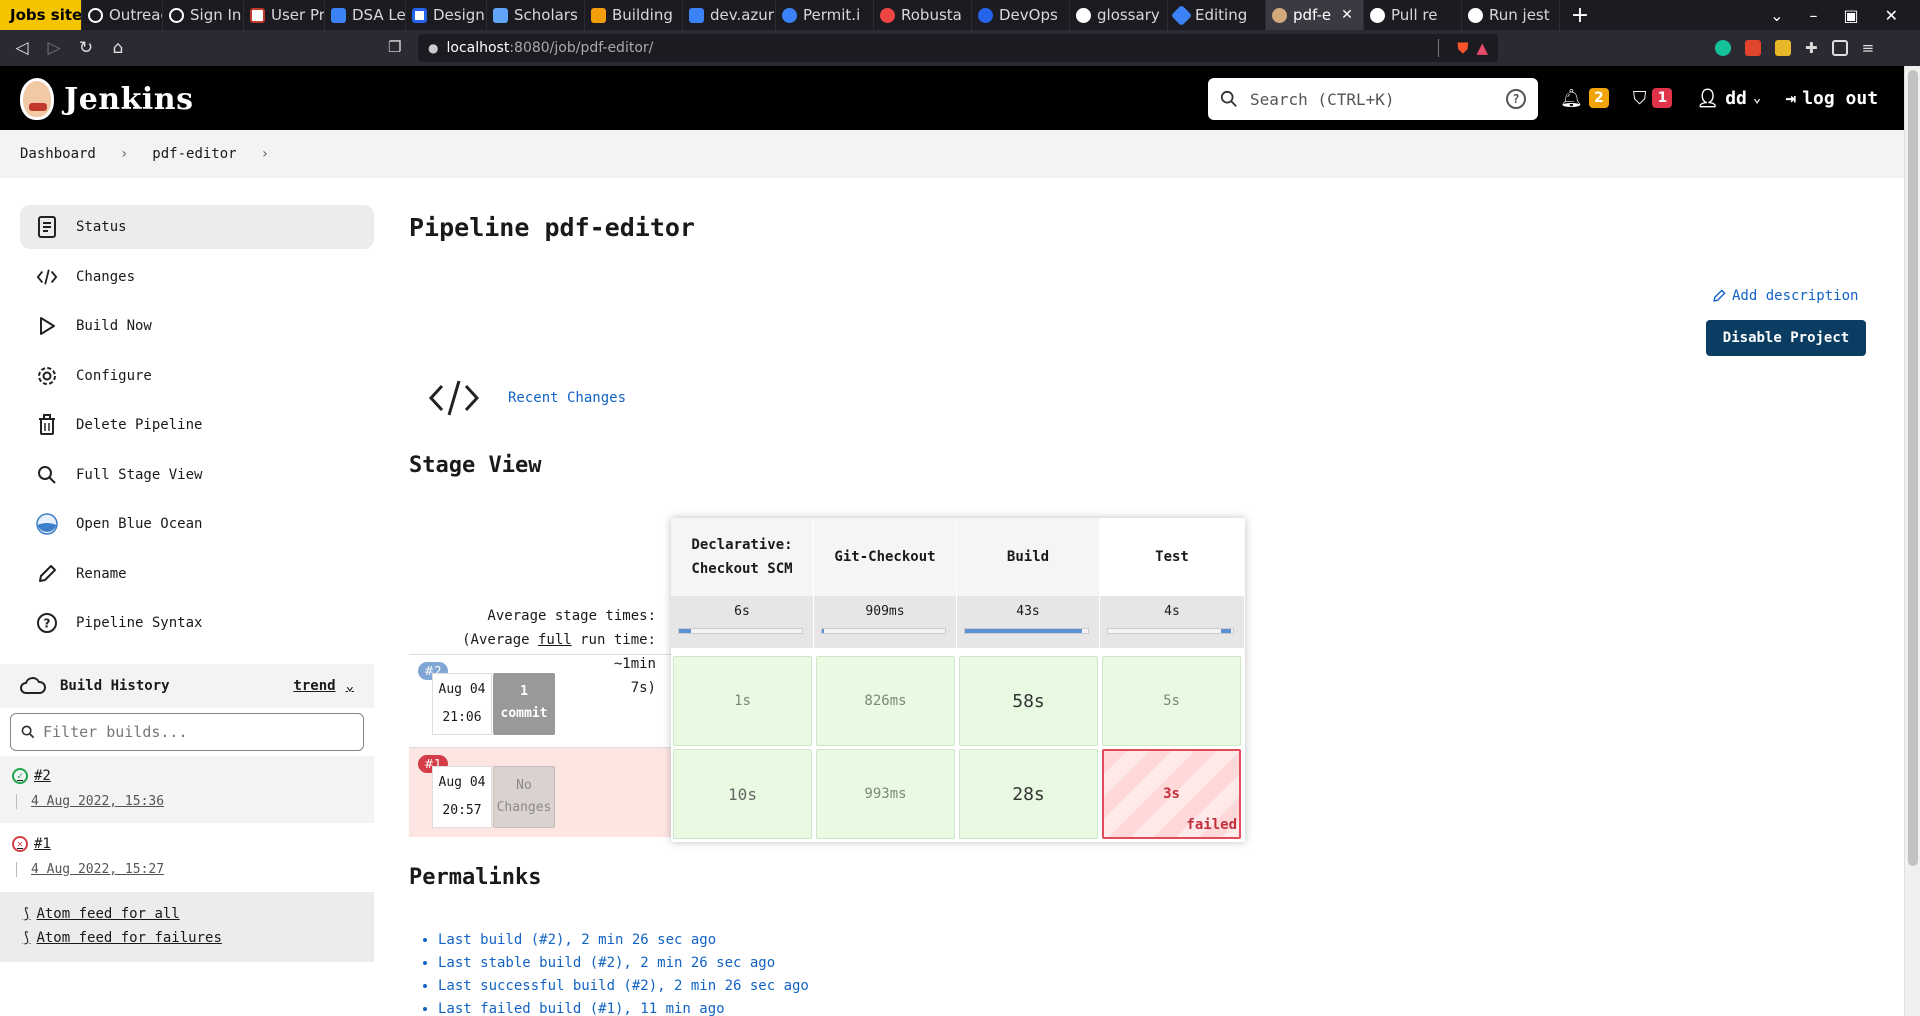 The height and width of the screenshot is (1016, 1920). What do you see at coordinates (1119, 15) in the screenshot?
I see `browser-tab: glossary` at bounding box center [1119, 15].